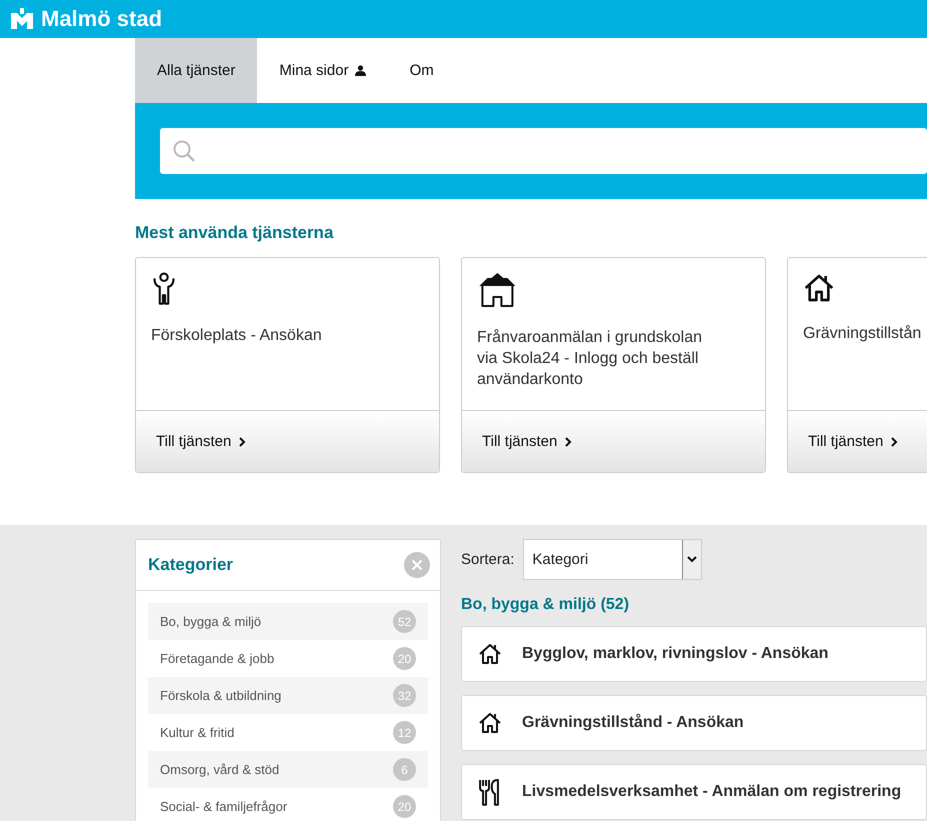  Describe the element at coordinates (224, 806) in the screenshot. I see `category-name: Social- & familjefrågor` at that location.